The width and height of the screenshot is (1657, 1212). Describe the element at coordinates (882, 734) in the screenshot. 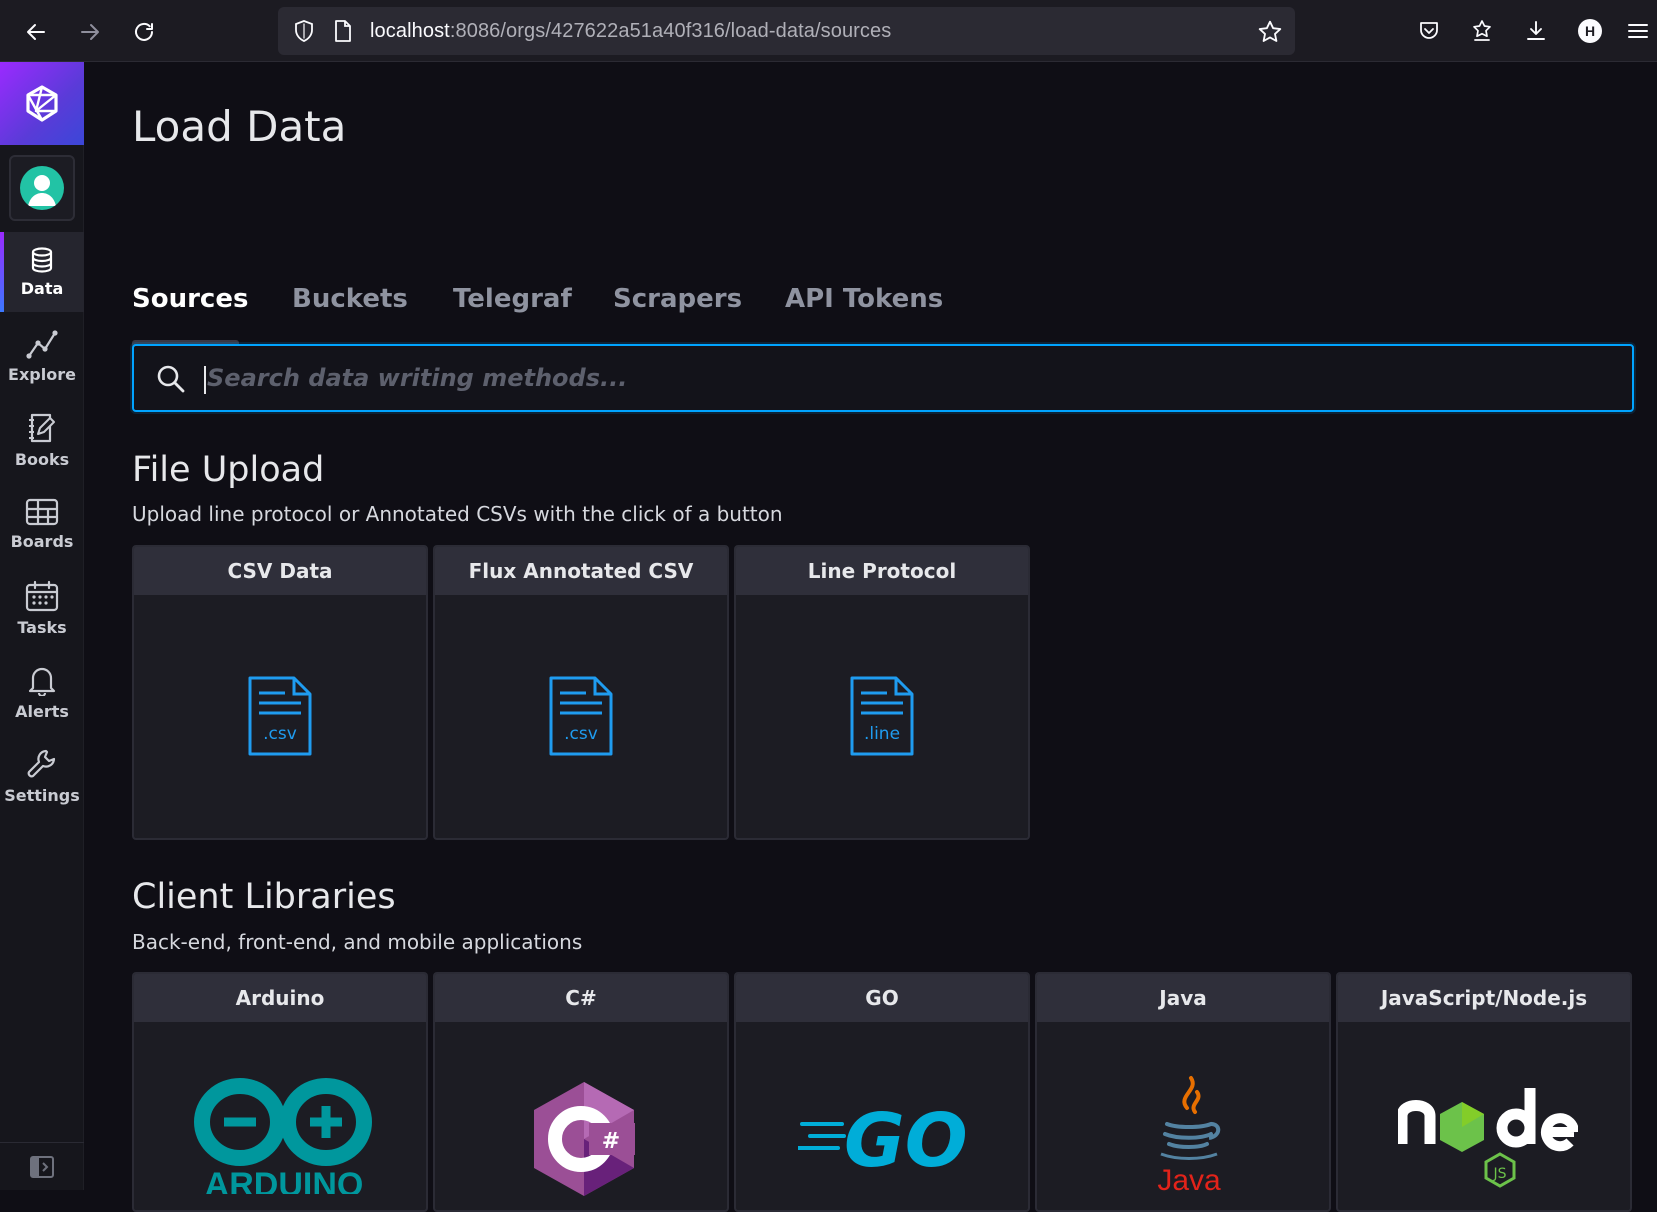

I see `file-ext-label: .line` at that location.